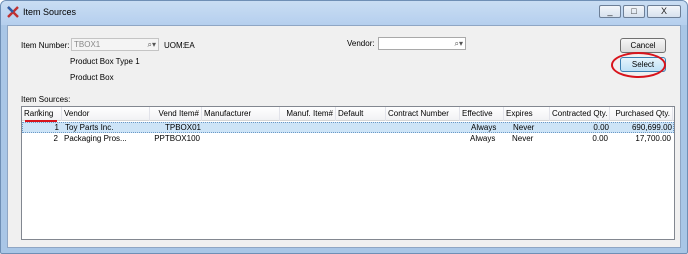 The height and width of the screenshot is (254, 688). I want to click on row-ranking: 1, so click(56, 127).